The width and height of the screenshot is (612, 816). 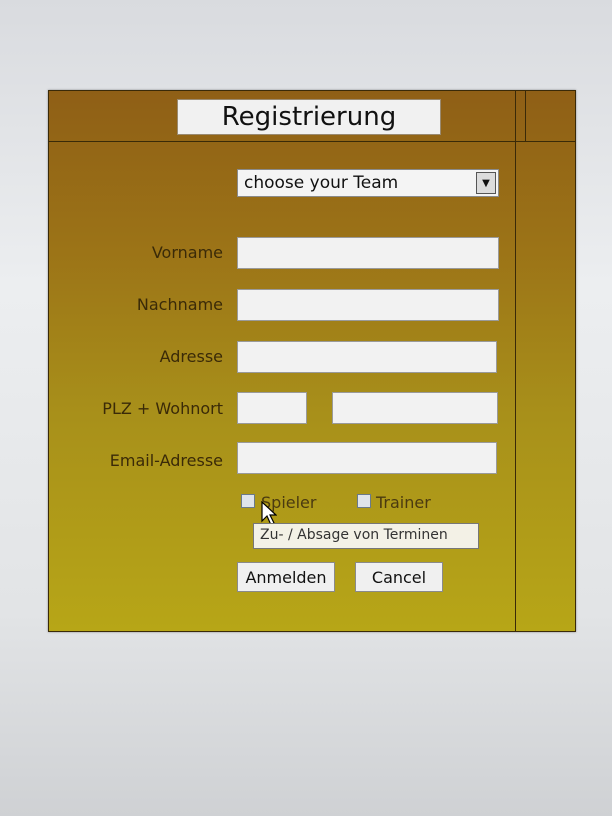 What do you see at coordinates (415, 408) in the screenshot?
I see `wohnort-field` at bounding box center [415, 408].